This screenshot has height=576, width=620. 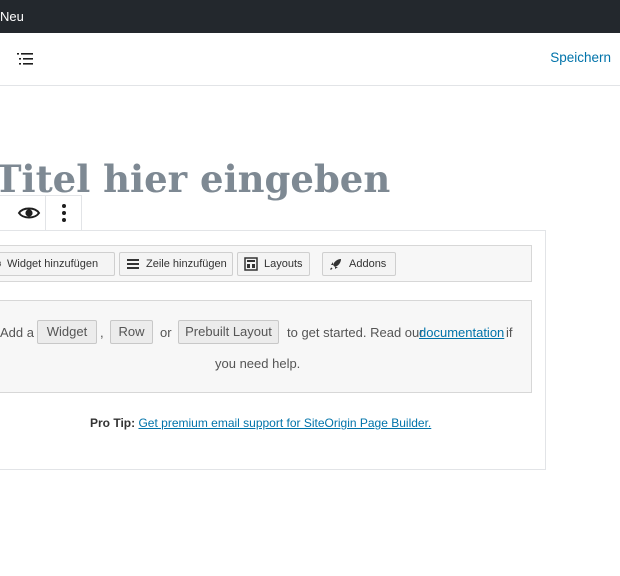 I want to click on rocket-icon, so click(x=336, y=264).